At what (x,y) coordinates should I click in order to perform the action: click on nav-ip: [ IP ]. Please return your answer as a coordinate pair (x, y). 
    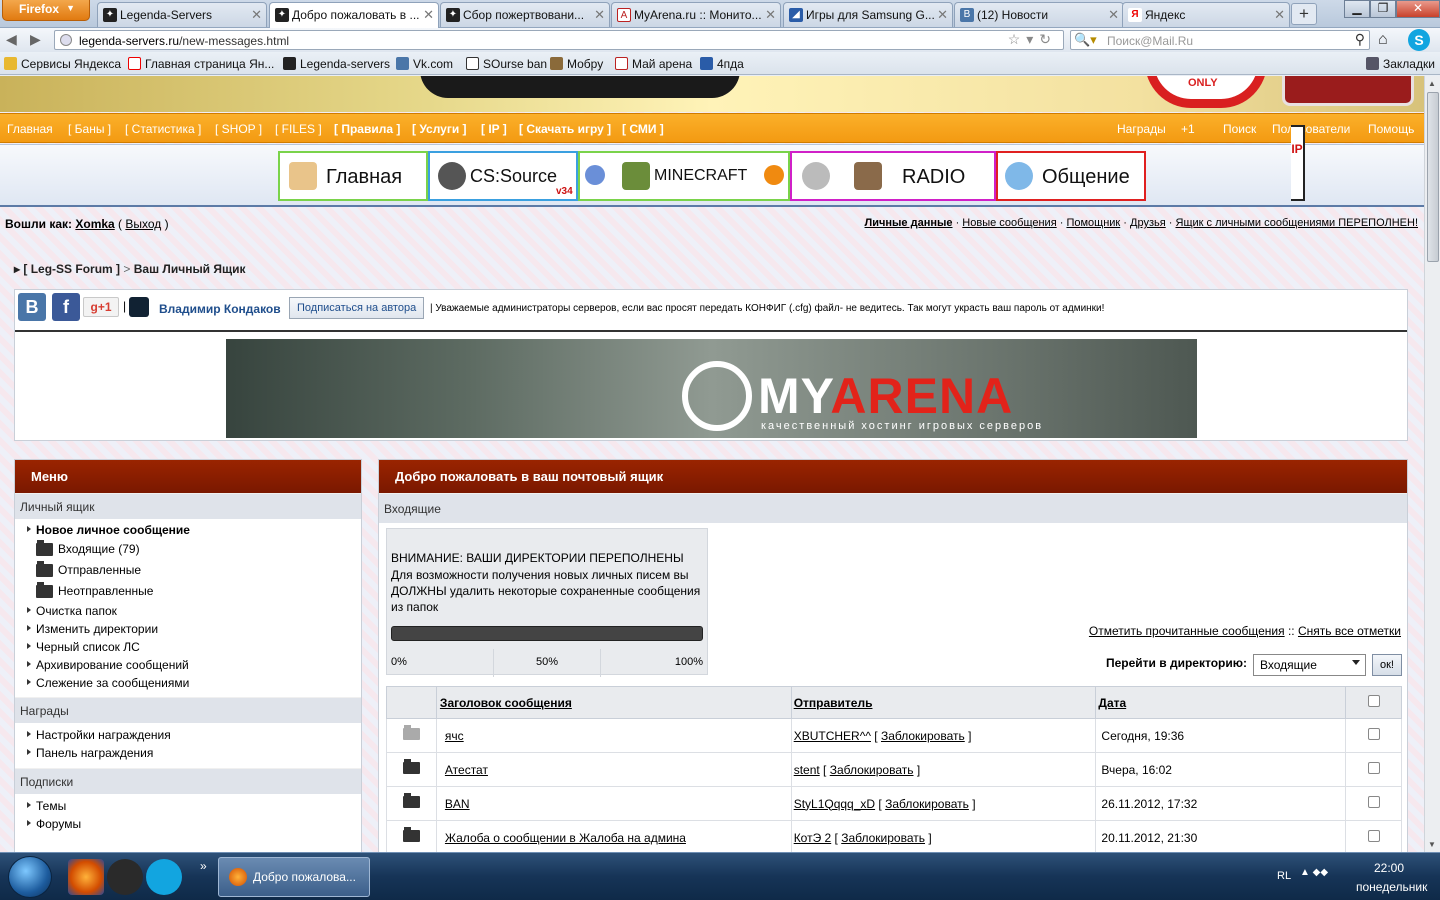
    Looking at the image, I should click on (494, 129).